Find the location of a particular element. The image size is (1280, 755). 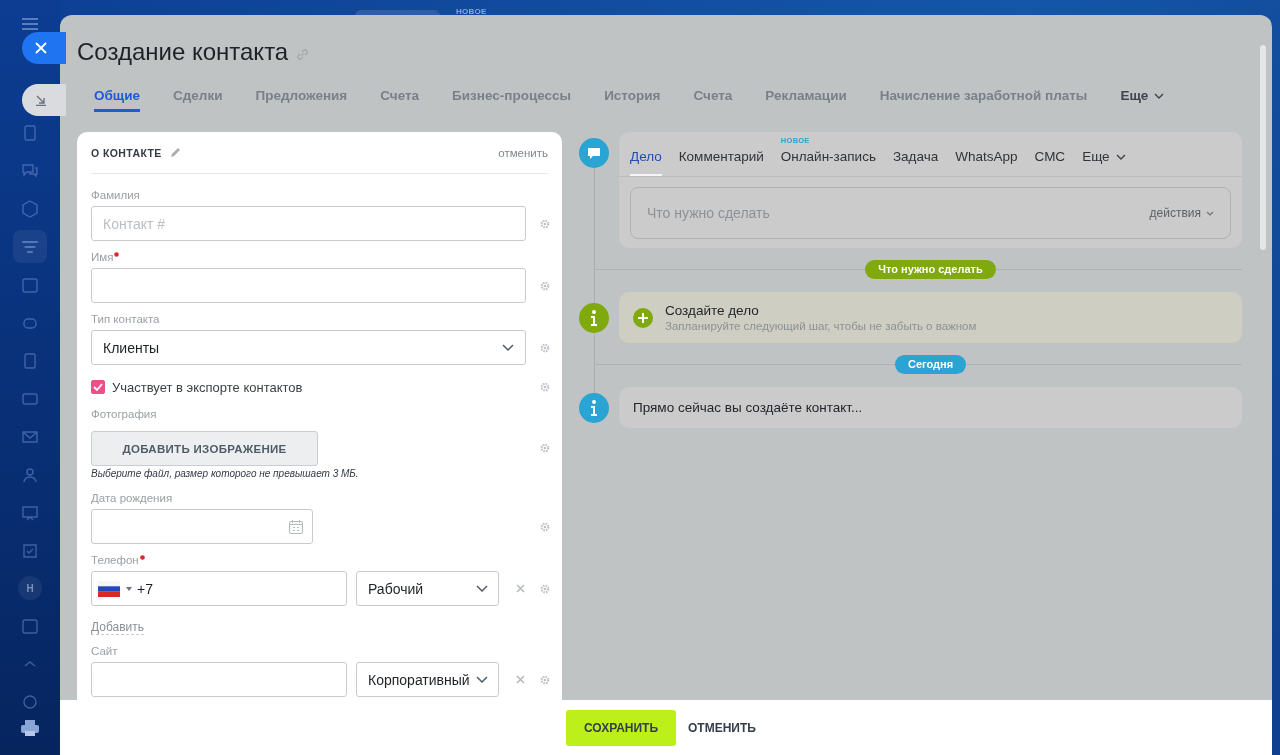

cancel-link: отменить is located at coordinates (523, 152).